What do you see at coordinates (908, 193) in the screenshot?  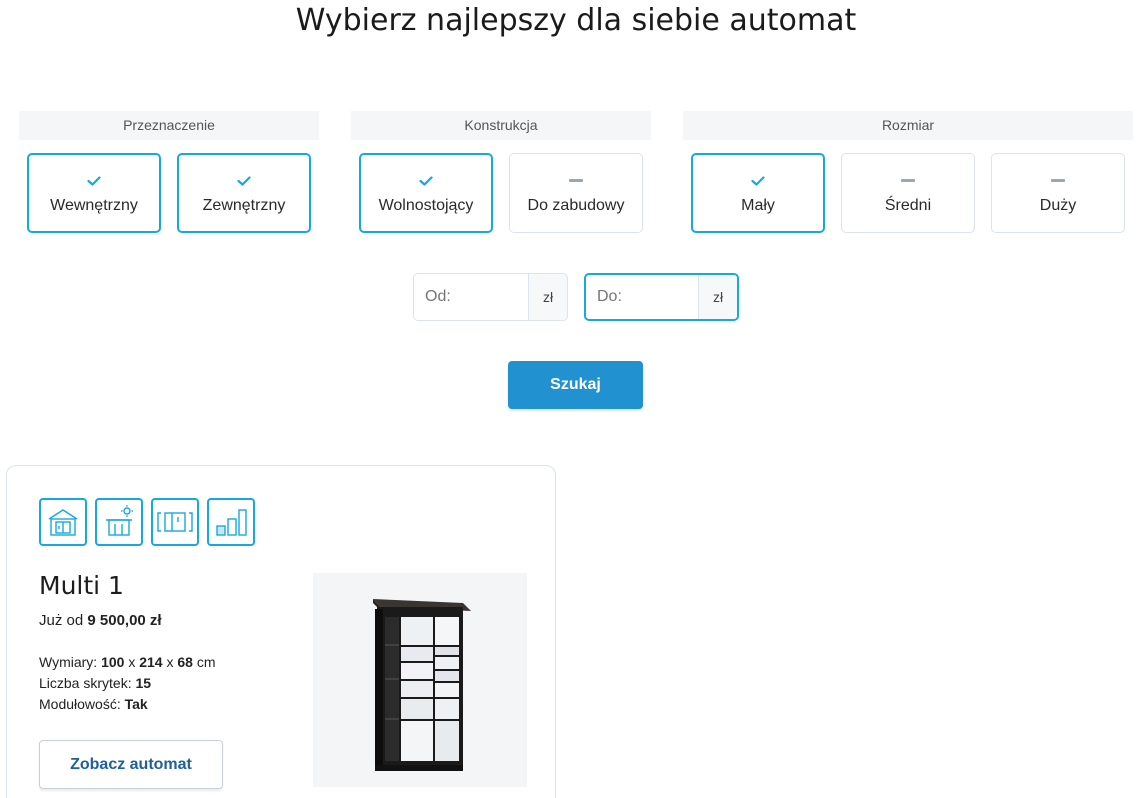 I see `option-medium: Średni` at bounding box center [908, 193].